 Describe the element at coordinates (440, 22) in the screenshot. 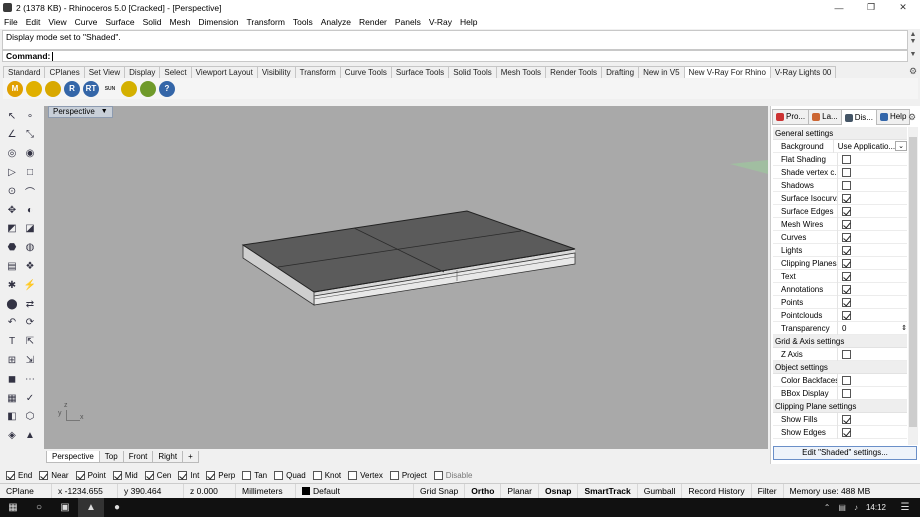

I see `menu-v-ray: V-Ray` at that location.